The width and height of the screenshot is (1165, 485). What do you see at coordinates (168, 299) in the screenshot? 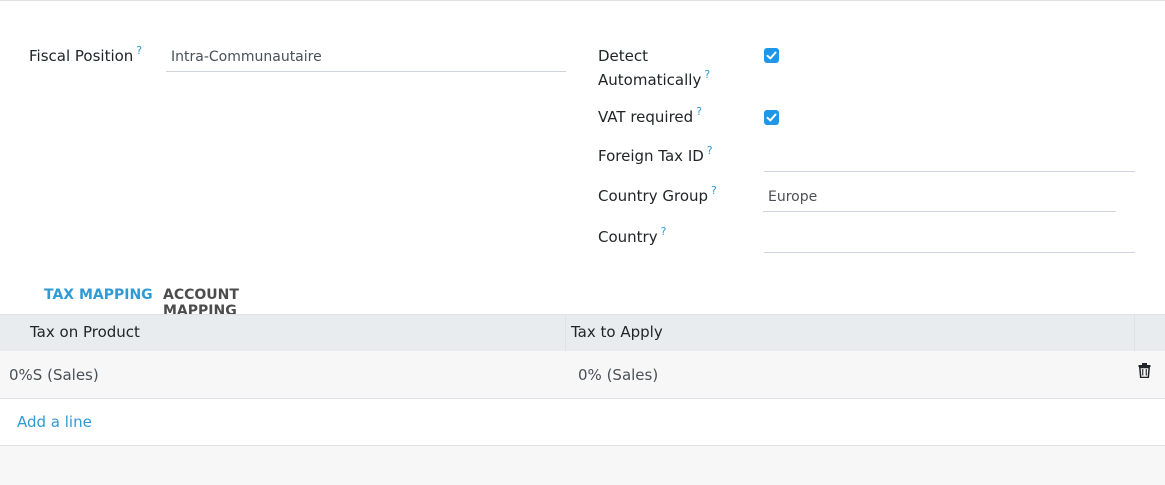
I see `notebook-tabs: TAX MAPPING ACCOUNT MAPPING` at bounding box center [168, 299].